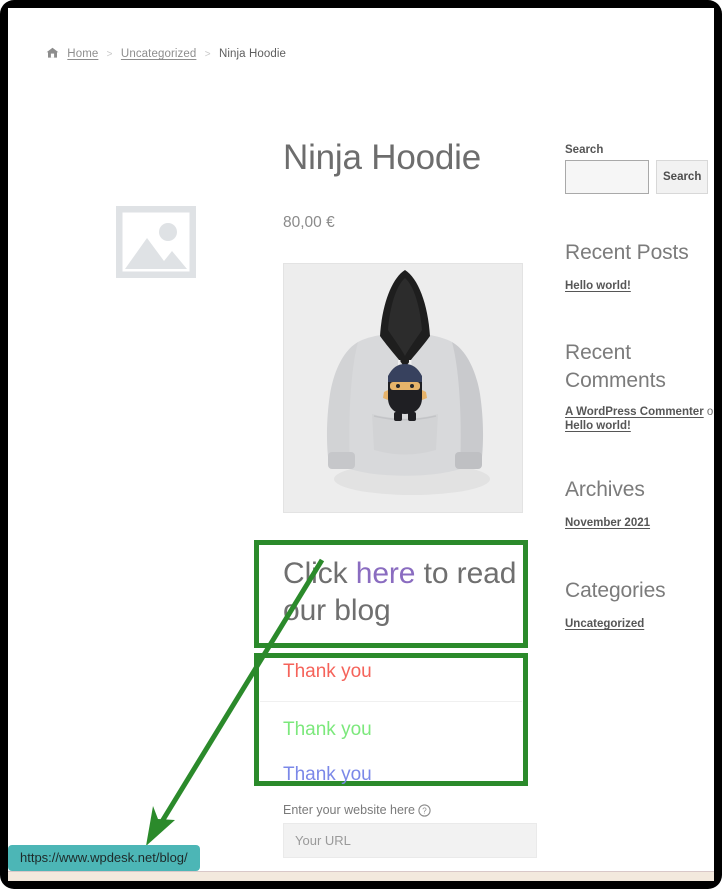  Describe the element at coordinates (327, 729) in the screenshot. I see `thank-you-line-2: Thank you` at that location.